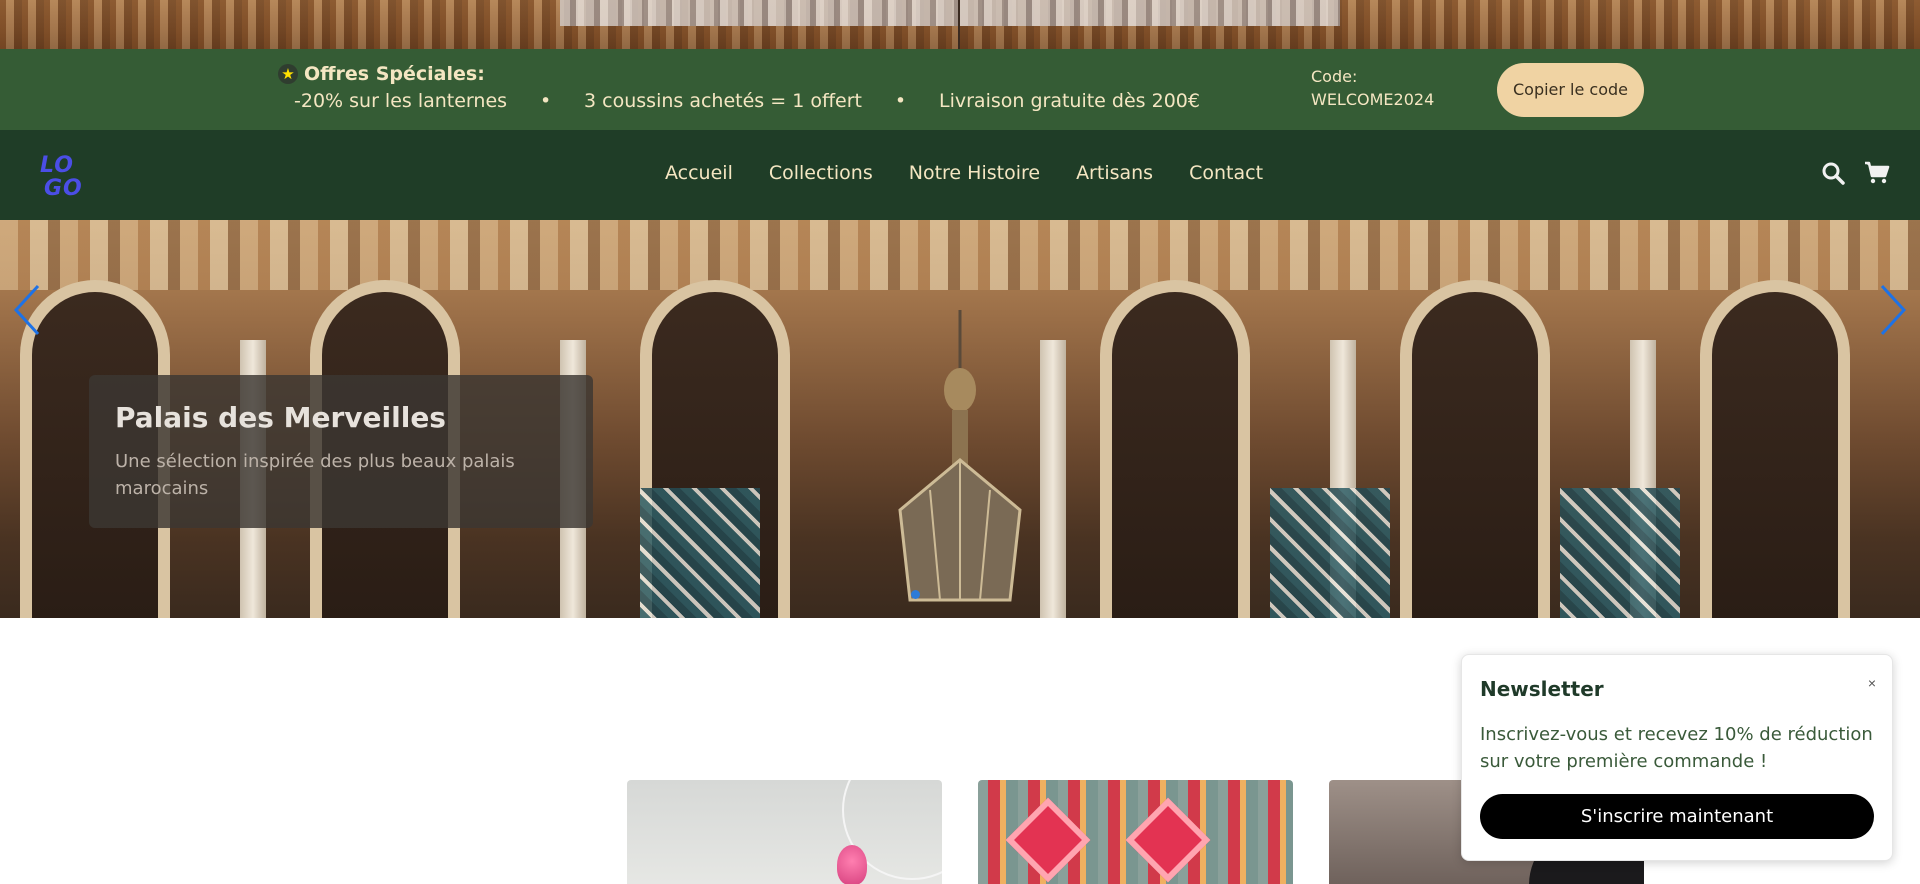 The height and width of the screenshot is (884, 1920). What do you see at coordinates (960, 255) in the screenshot?
I see `hero-ornament-band` at bounding box center [960, 255].